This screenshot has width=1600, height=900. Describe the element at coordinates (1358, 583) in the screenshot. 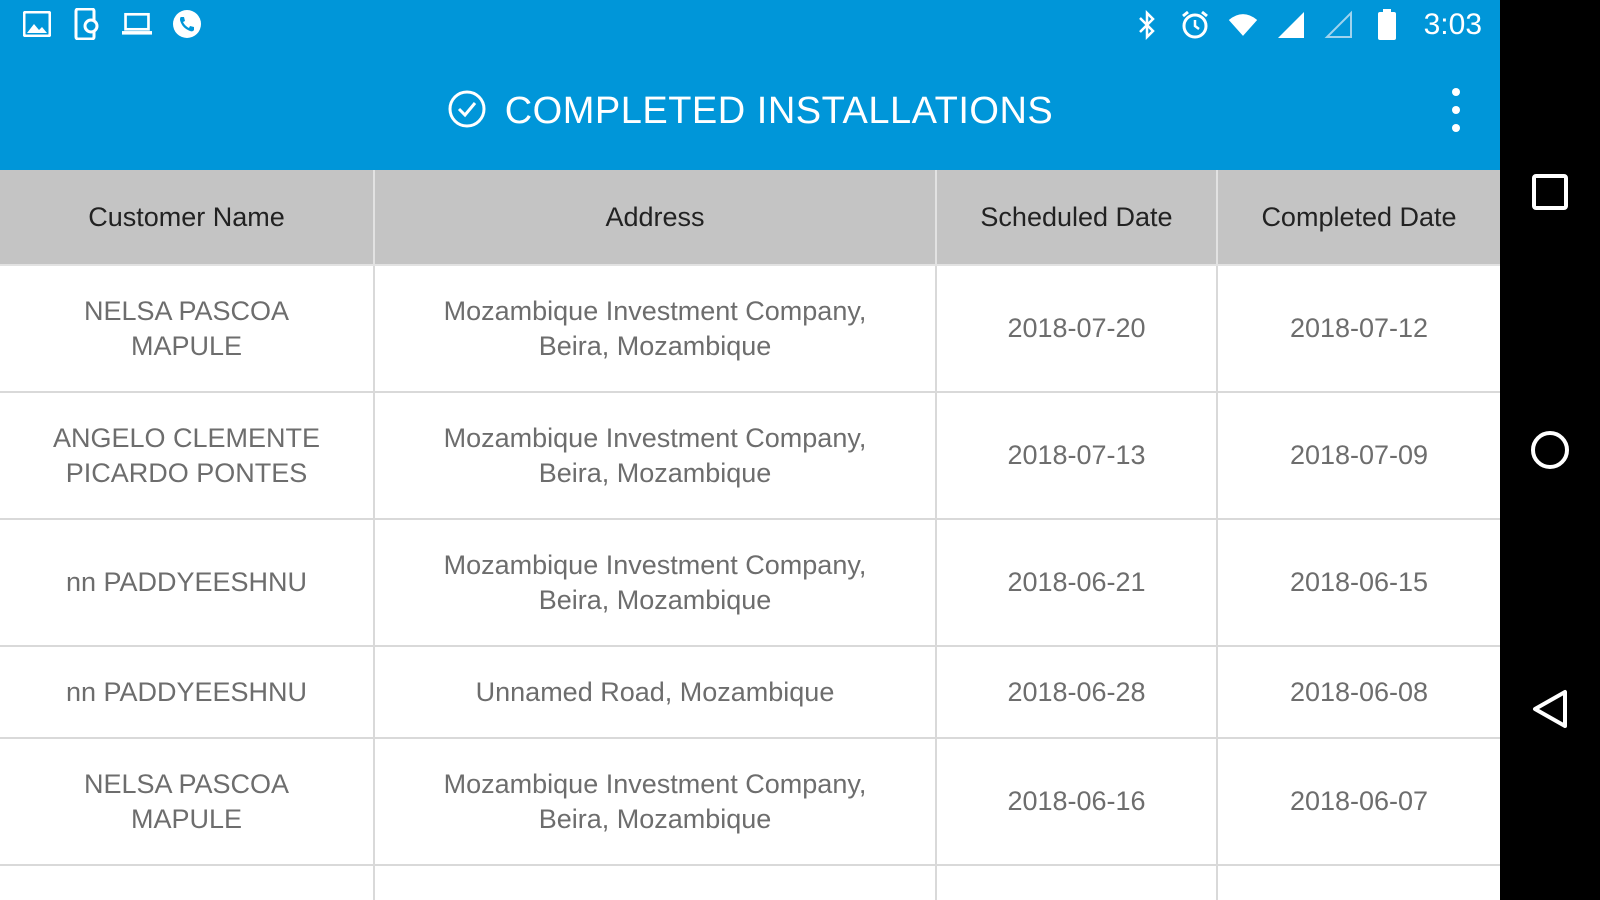

I see `cell-completed-date: 2018-06-15` at that location.